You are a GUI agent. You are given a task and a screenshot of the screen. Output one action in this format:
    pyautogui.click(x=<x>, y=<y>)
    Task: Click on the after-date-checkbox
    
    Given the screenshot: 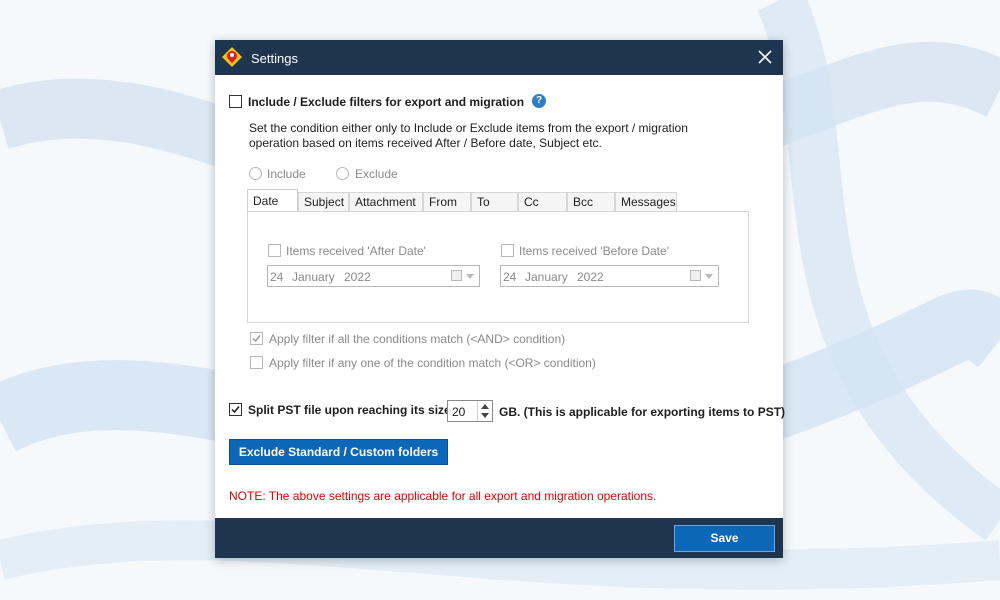 What is the action you would take?
    pyautogui.click(x=274, y=250)
    